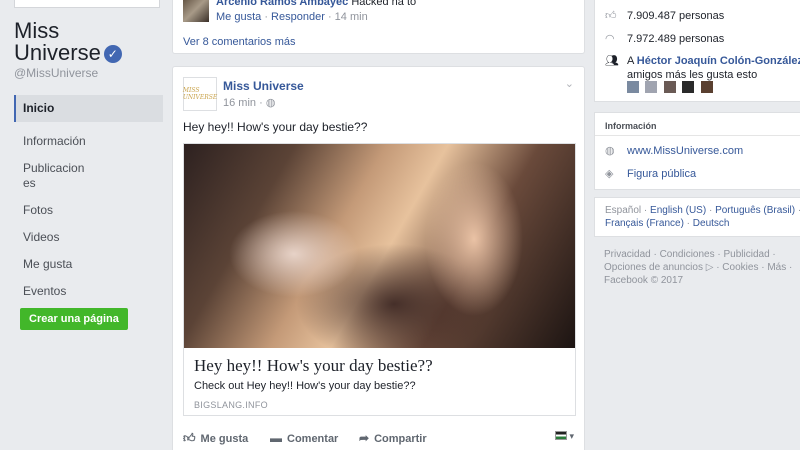 This screenshot has height=450, width=800. What do you see at coordinates (298, 17) in the screenshot?
I see `comment-reply-link: Responder` at bounding box center [298, 17].